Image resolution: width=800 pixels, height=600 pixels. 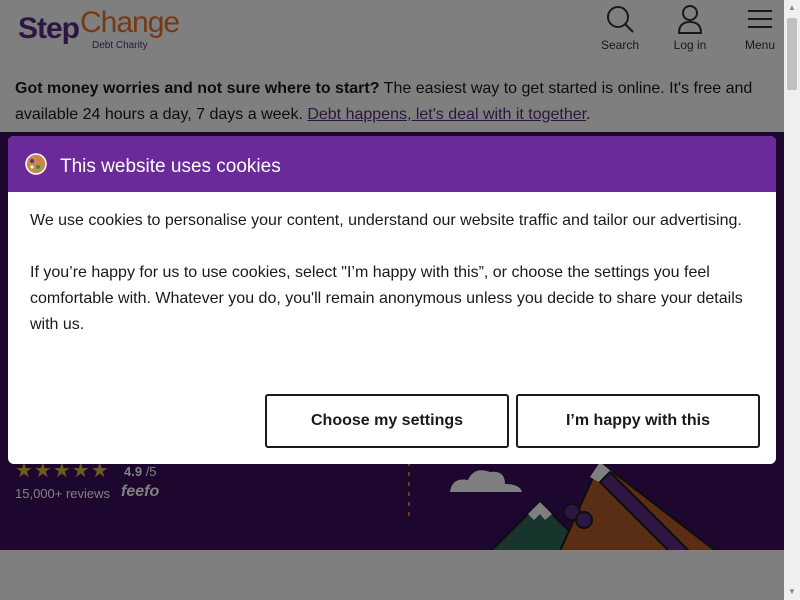 What do you see at coordinates (792, 8) in the screenshot?
I see `scroll-up-arrow-icon: ▲` at bounding box center [792, 8].